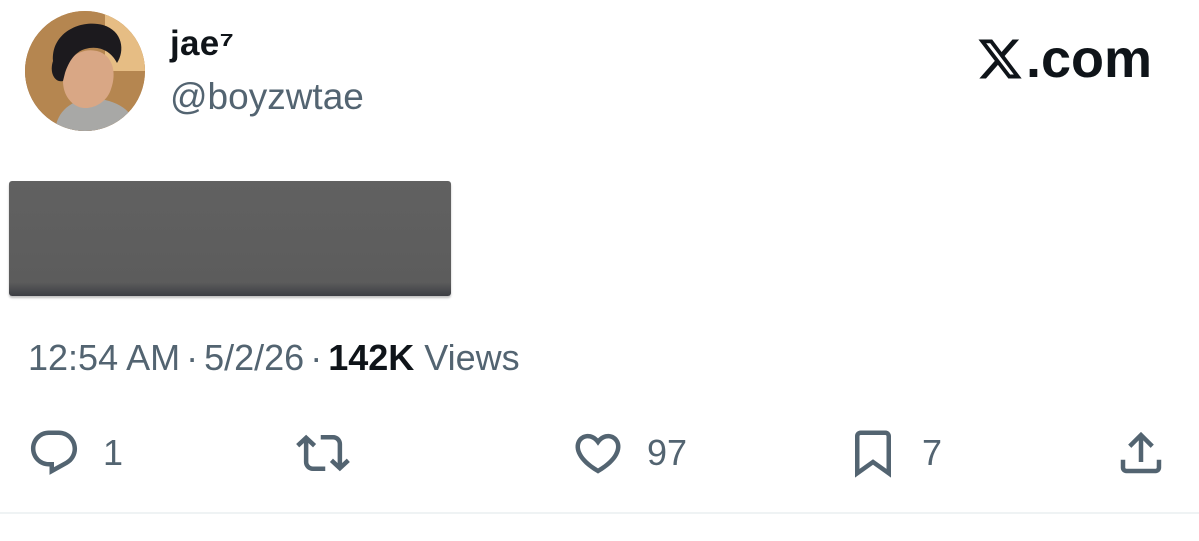 This screenshot has height=541, width=1199. What do you see at coordinates (932, 452) in the screenshot?
I see `bookmark-count: 7` at bounding box center [932, 452].